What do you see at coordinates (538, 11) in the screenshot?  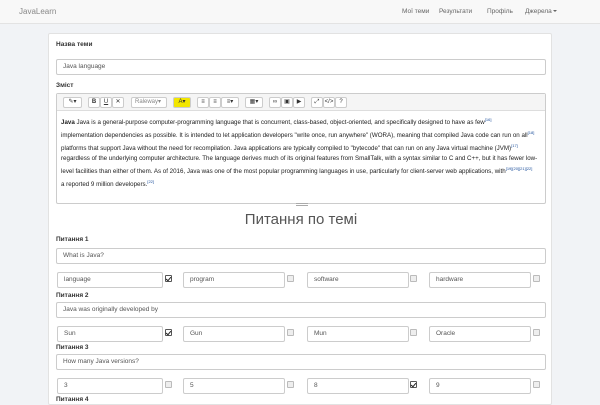 I see `nav-sources-label: Джерела` at bounding box center [538, 11].